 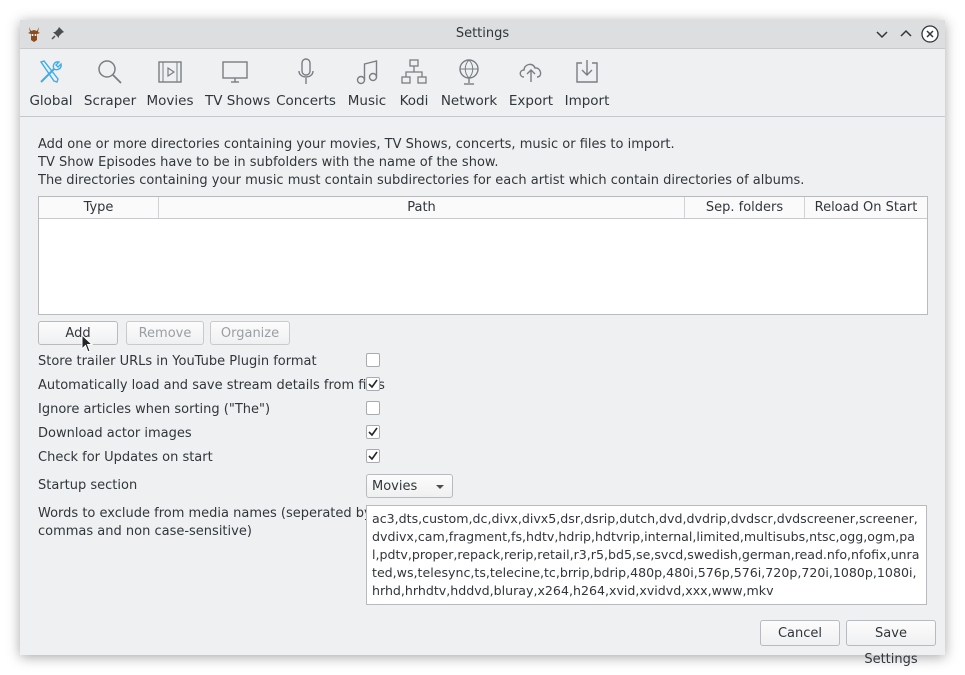 What do you see at coordinates (110, 72) in the screenshot?
I see `search-icon` at bounding box center [110, 72].